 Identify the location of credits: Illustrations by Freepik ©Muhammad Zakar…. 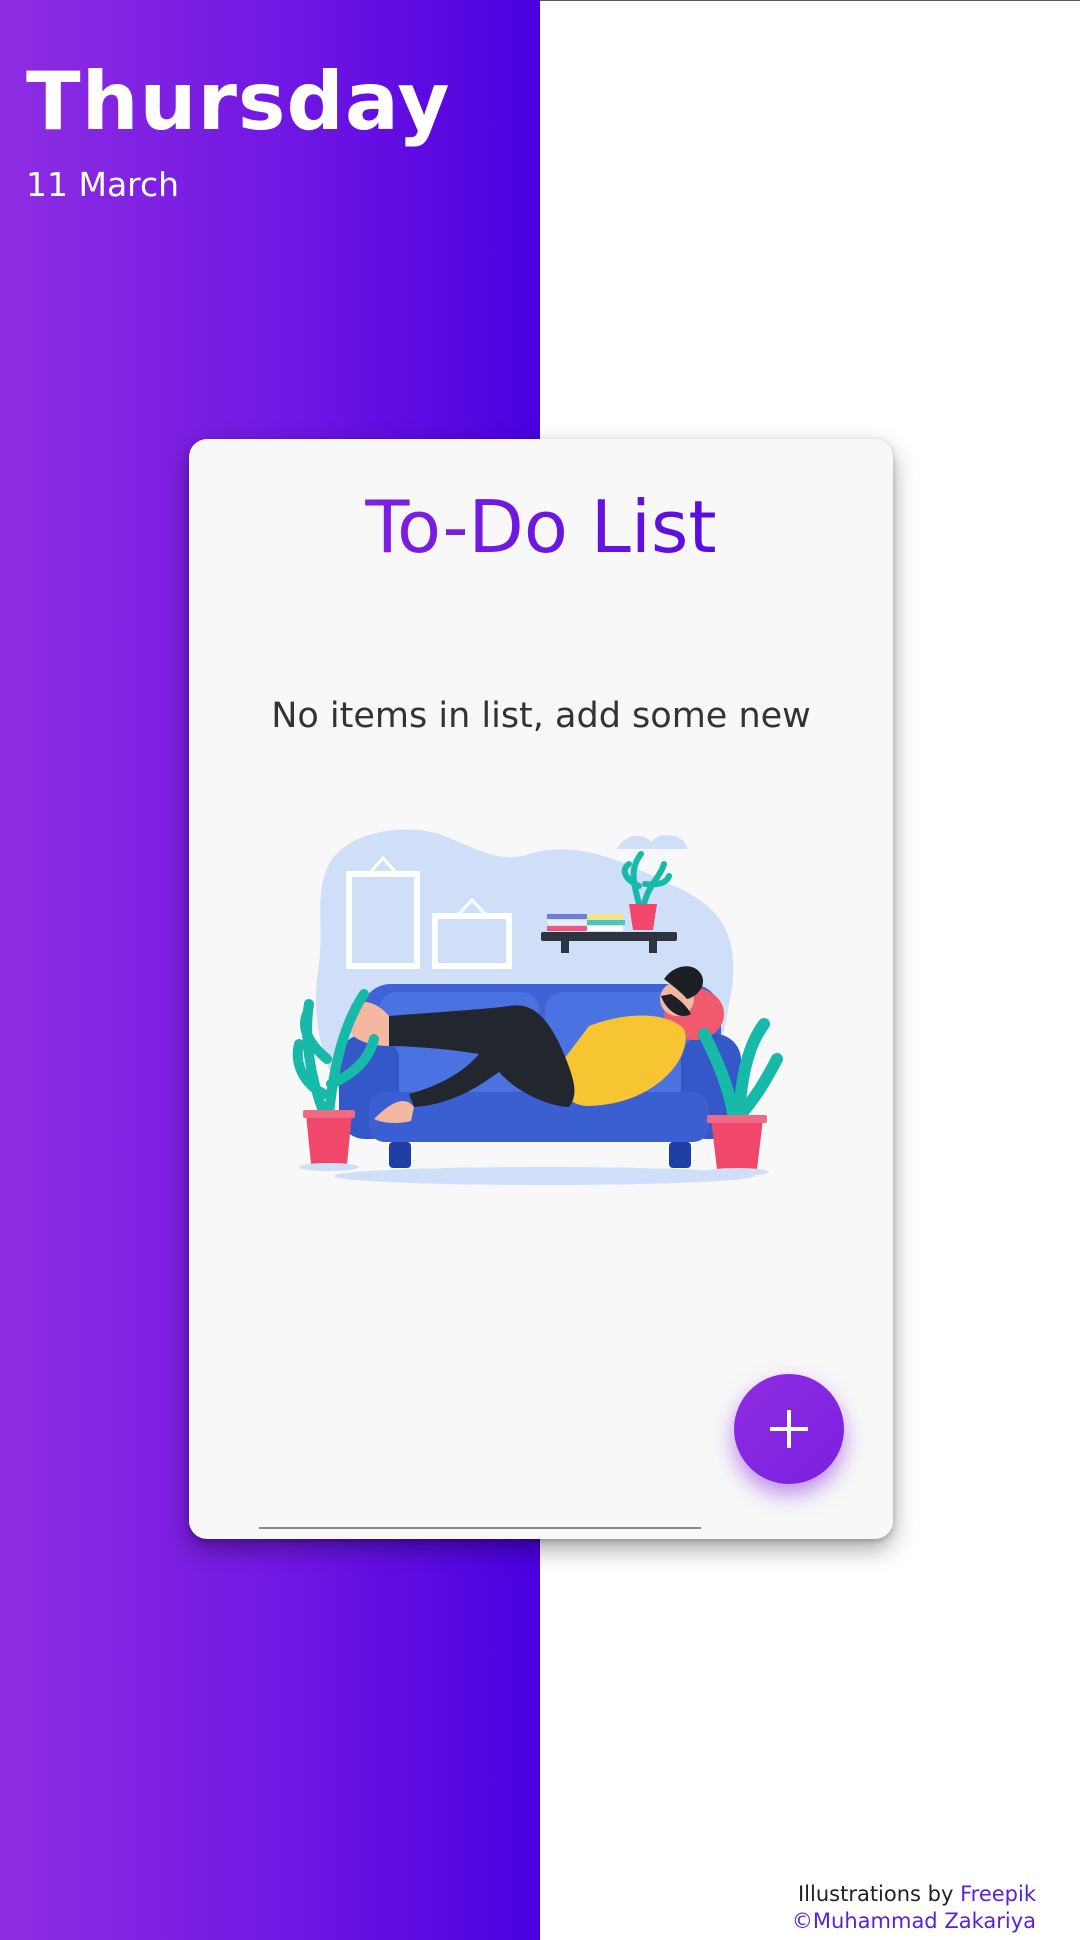
(914, 1908).